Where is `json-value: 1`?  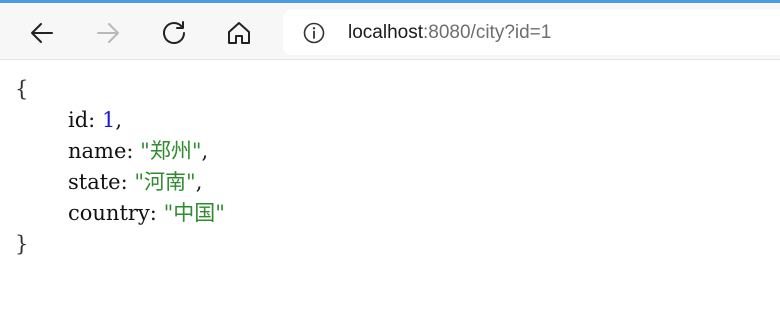
json-value: 1 is located at coordinates (108, 120).